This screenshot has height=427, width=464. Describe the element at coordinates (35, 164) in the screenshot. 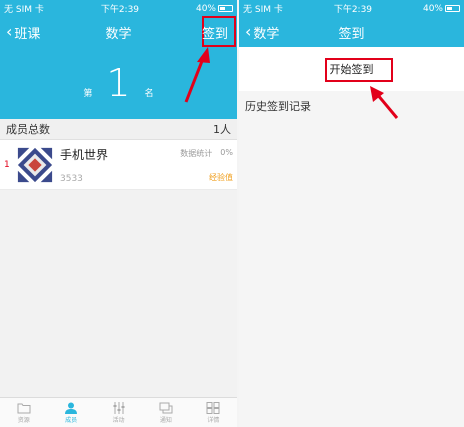

I see `avatar` at that location.